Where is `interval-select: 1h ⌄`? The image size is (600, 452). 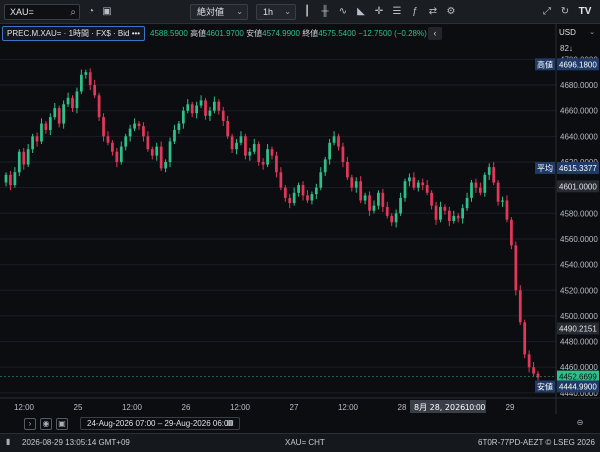
interval-select: 1h ⌄ is located at coordinates (276, 12).